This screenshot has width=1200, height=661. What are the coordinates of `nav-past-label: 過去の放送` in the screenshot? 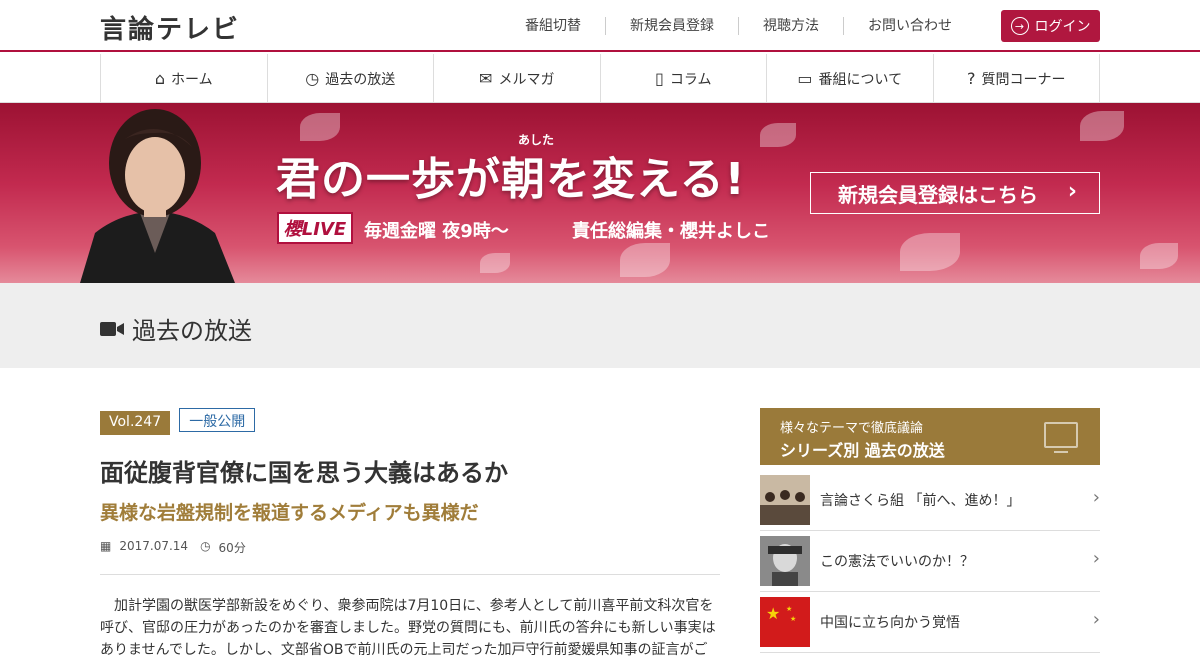 It's located at (360, 79).